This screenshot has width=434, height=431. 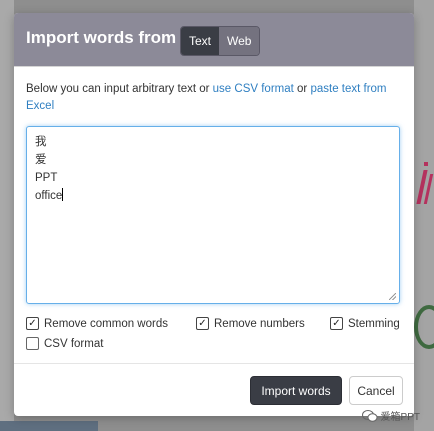 I want to click on intro-text-before: Below you can input arbitrary text or, so click(x=119, y=89).